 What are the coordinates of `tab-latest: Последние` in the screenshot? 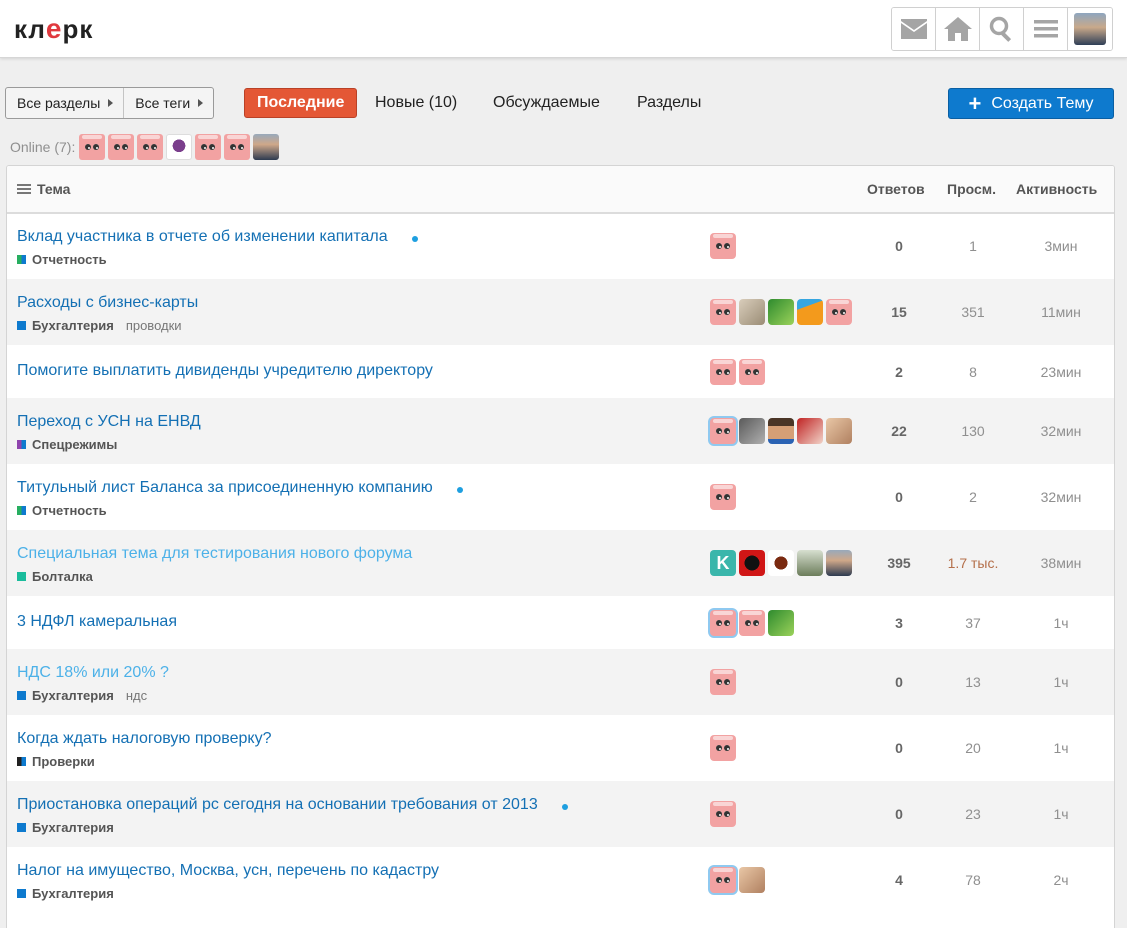 It's located at (301, 103).